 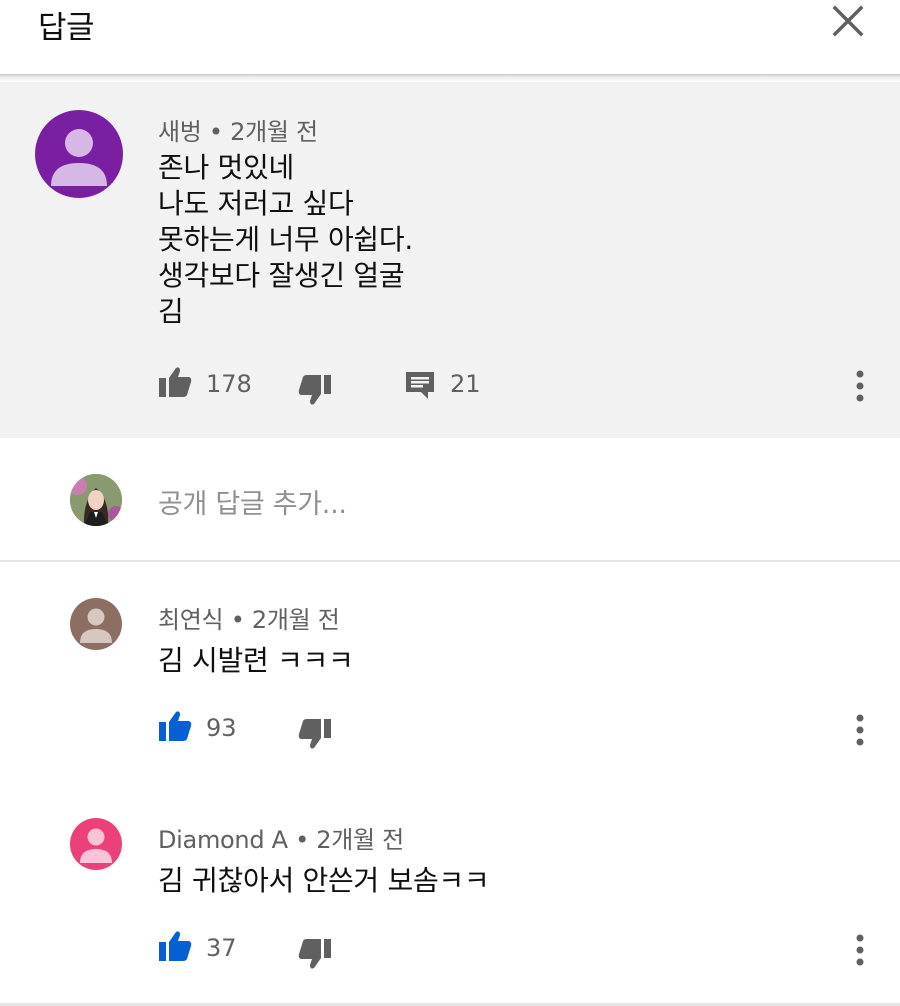 What do you see at coordinates (256, 203) in the screenshot?
I see `comment-line: 나도 저러고 싶다` at bounding box center [256, 203].